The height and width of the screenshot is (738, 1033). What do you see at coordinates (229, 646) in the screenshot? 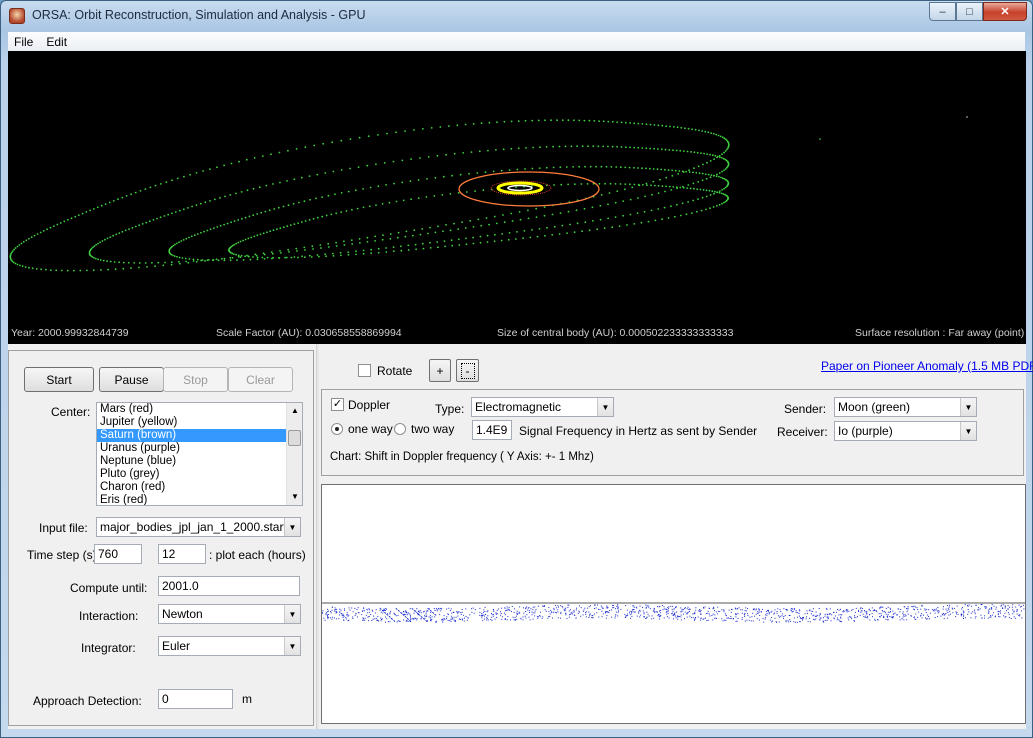
I see `integrator-select: Euler ▼` at bounding box center [229, 646].